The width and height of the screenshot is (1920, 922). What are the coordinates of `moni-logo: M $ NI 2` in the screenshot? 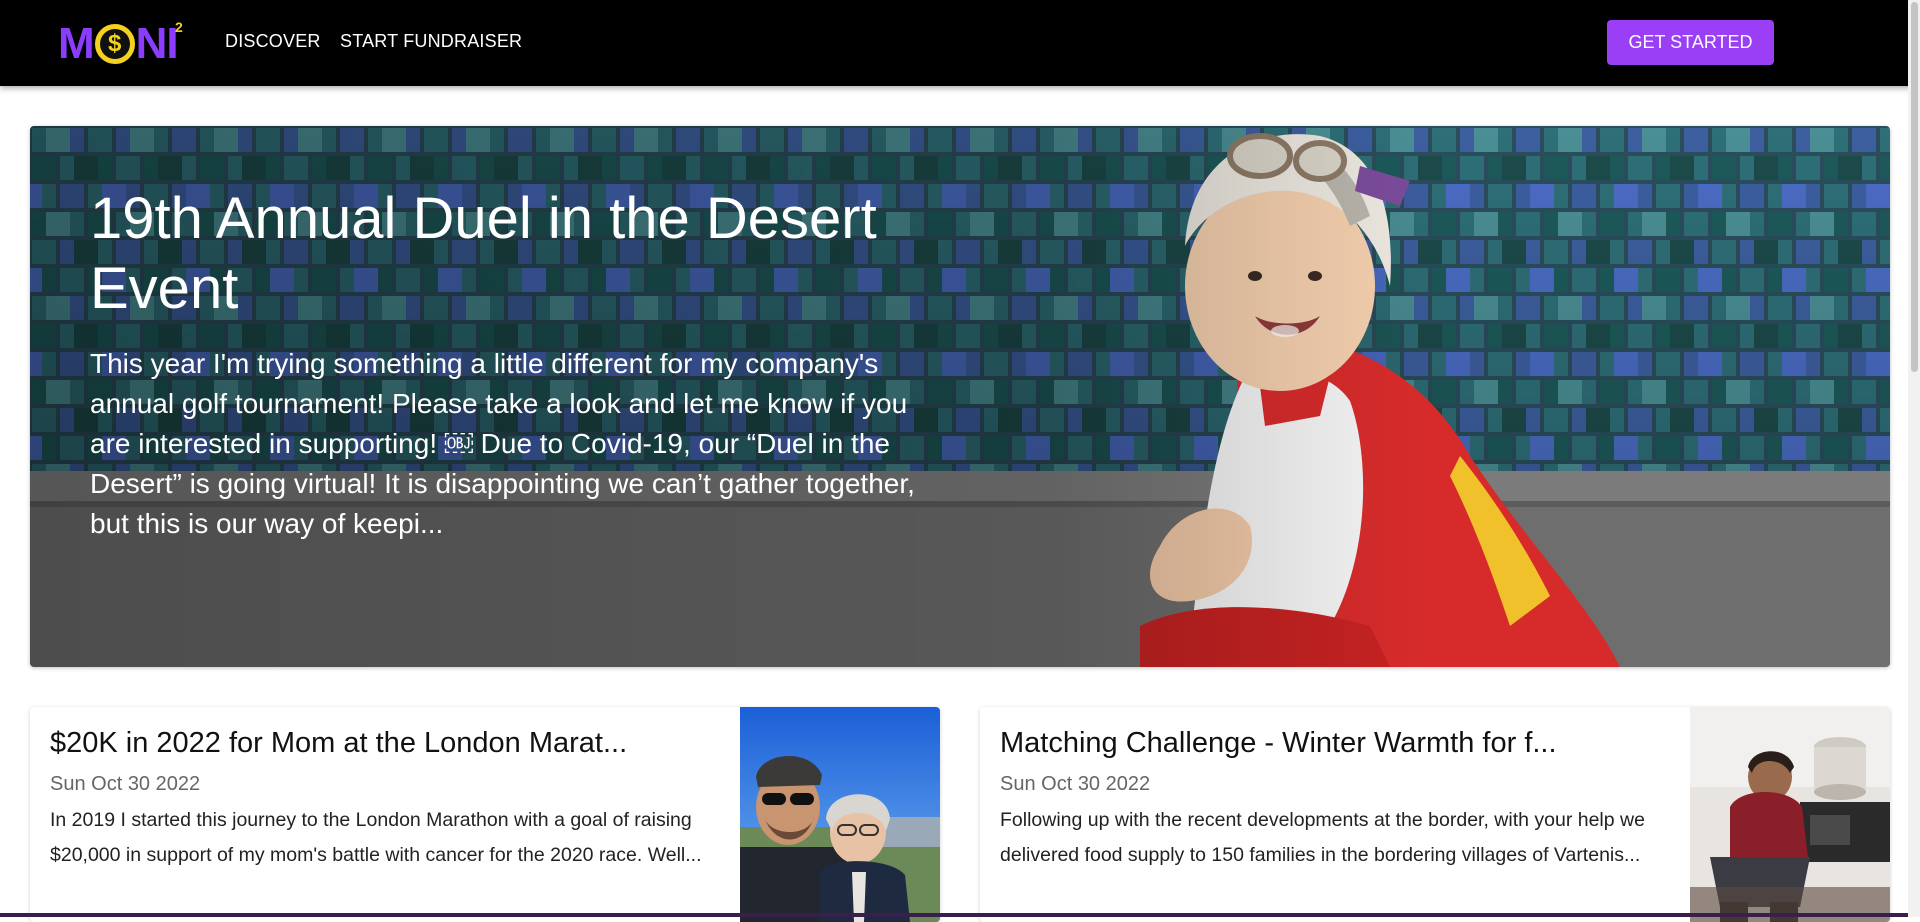 It's located at (123, 44).